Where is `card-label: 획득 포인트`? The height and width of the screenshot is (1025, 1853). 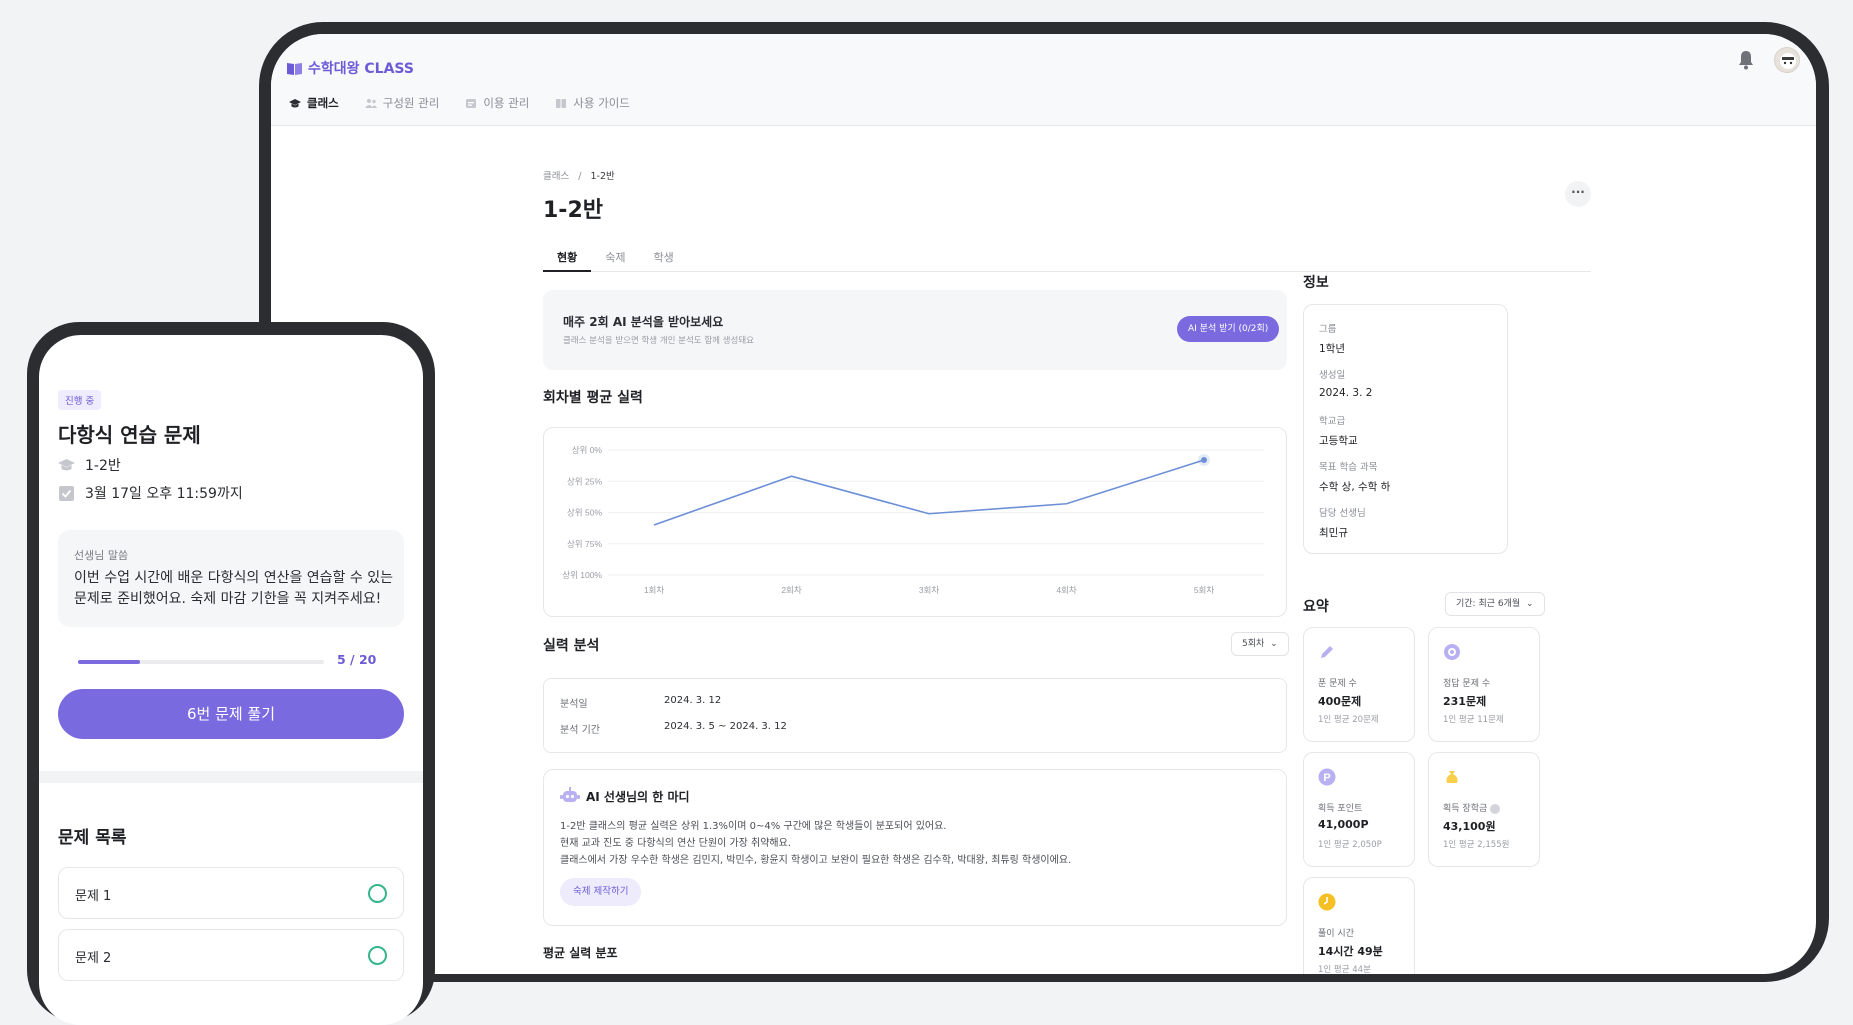
card-label: 획득 포인트 is located at coordinates (1340, 809).